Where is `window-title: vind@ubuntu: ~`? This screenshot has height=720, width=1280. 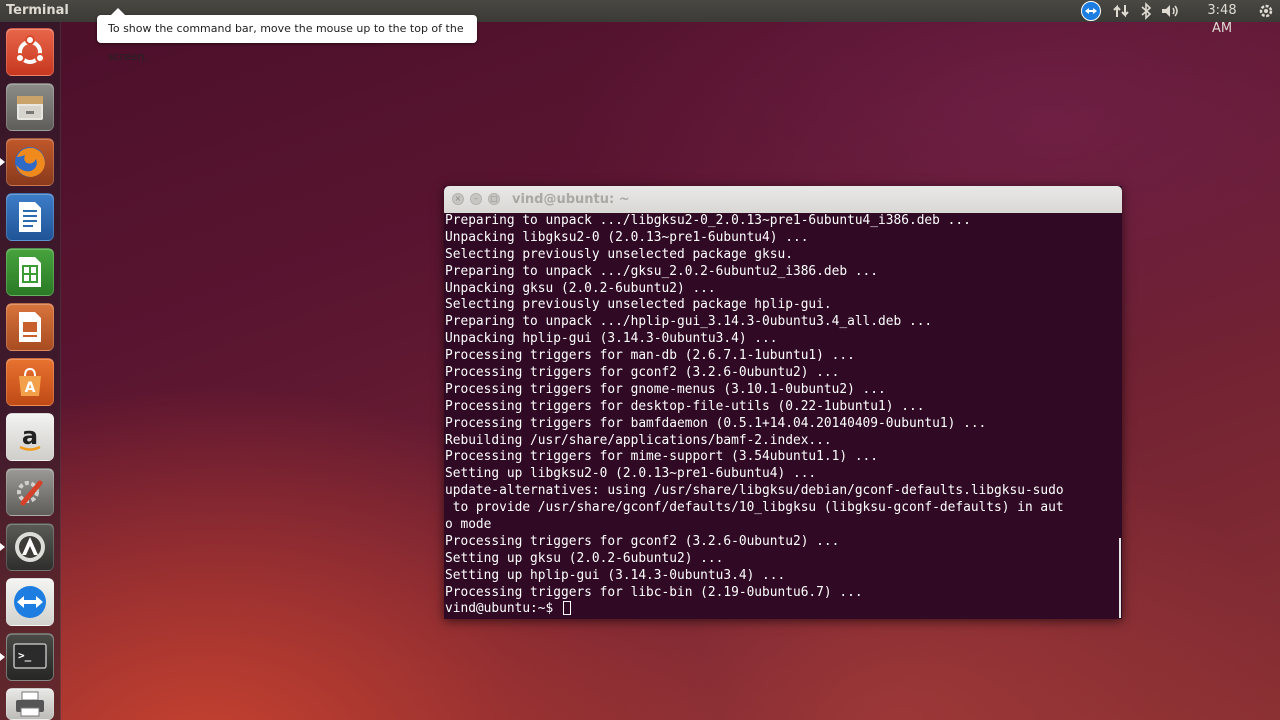
window-title: vind@ubuntu: ~ is located at coordinates (571, 199).